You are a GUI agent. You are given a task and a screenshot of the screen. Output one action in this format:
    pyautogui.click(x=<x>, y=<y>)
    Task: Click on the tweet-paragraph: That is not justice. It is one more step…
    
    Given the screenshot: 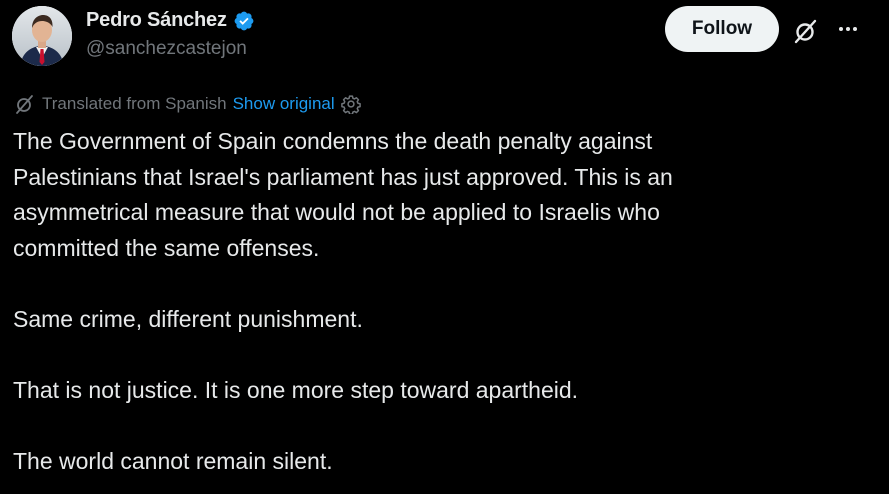 What is the action you would take?
    pyautogui.click(x=443, y=391)
    